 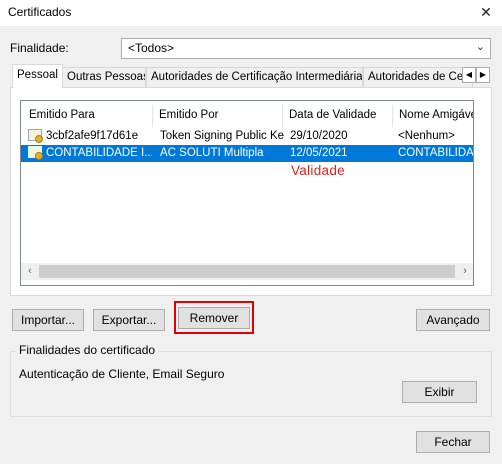 What do you see at coordinates (338, 116) in the screenshot?
I see `column-header-data-validade: Data de Validade` at bounding box center [338, 116].